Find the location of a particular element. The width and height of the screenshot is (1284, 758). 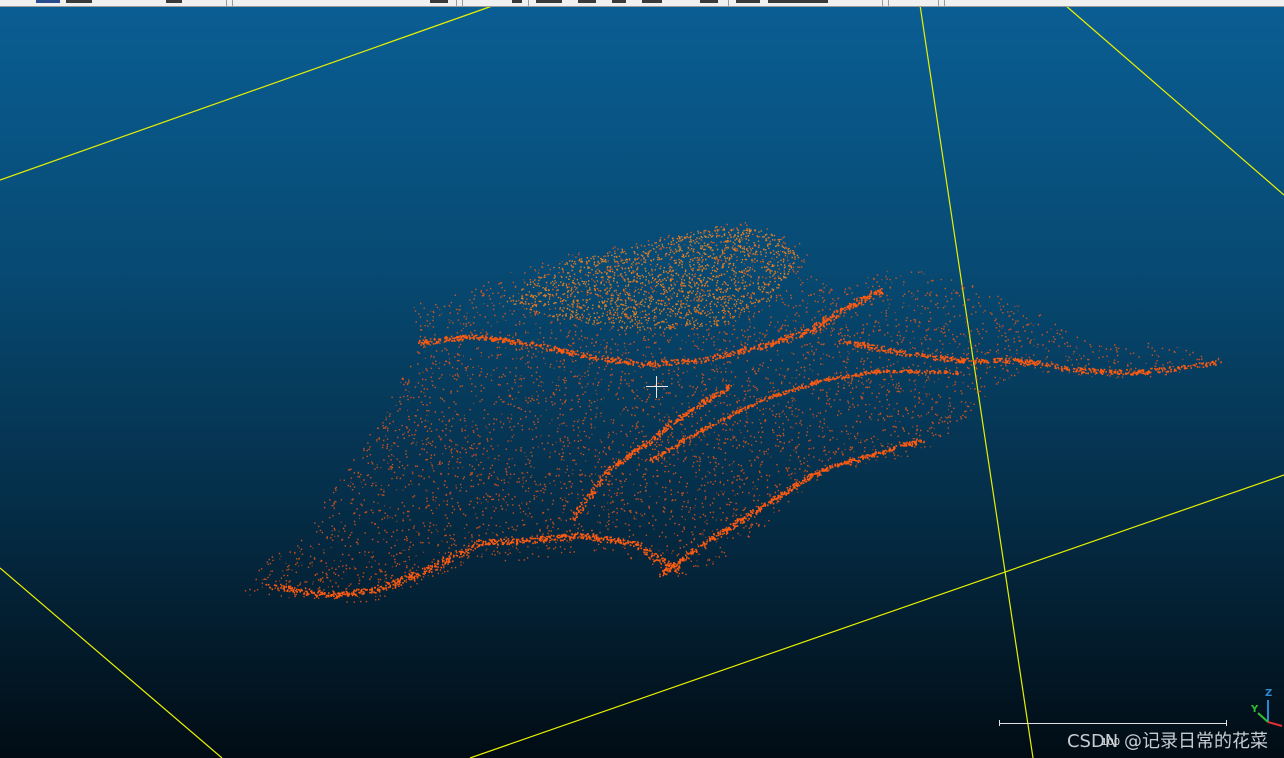

crosshair-icon is located at coordinates (657, 387).